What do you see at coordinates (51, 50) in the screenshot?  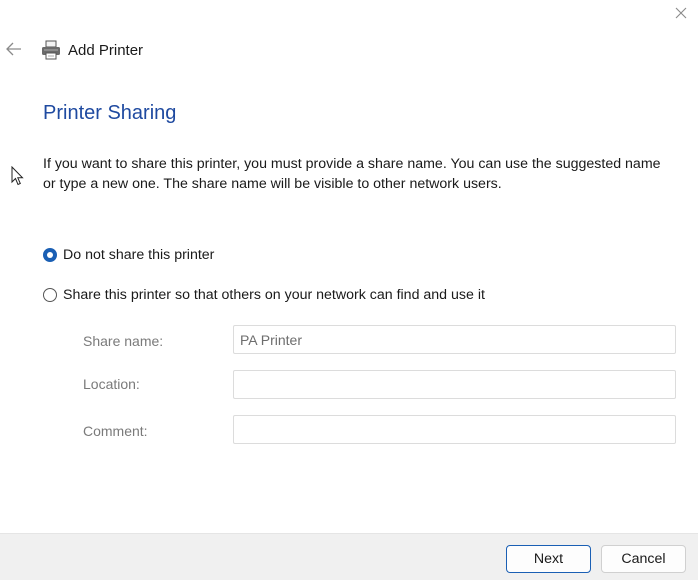 I see `printer-icon` at bounding box center [51, 50].